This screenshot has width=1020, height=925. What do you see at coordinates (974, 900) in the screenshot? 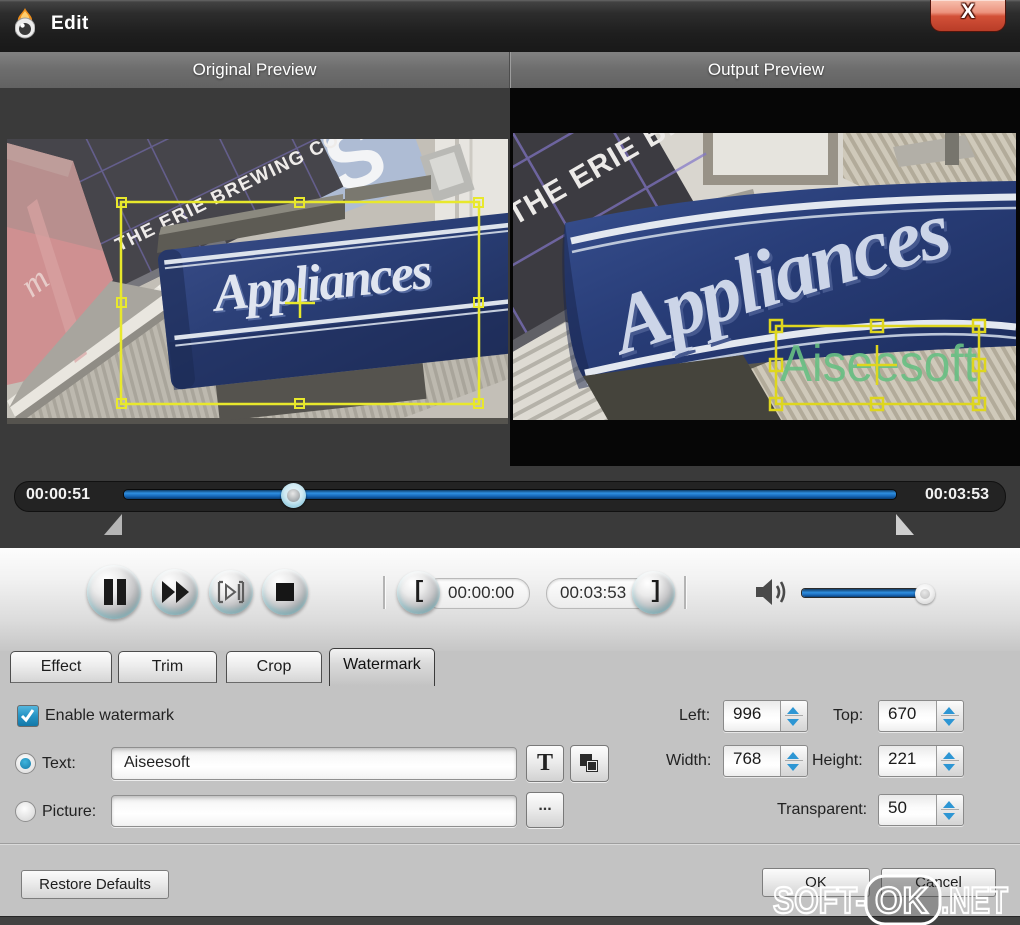
I see `svg-text: .NET` at bounding box center [974, 900].